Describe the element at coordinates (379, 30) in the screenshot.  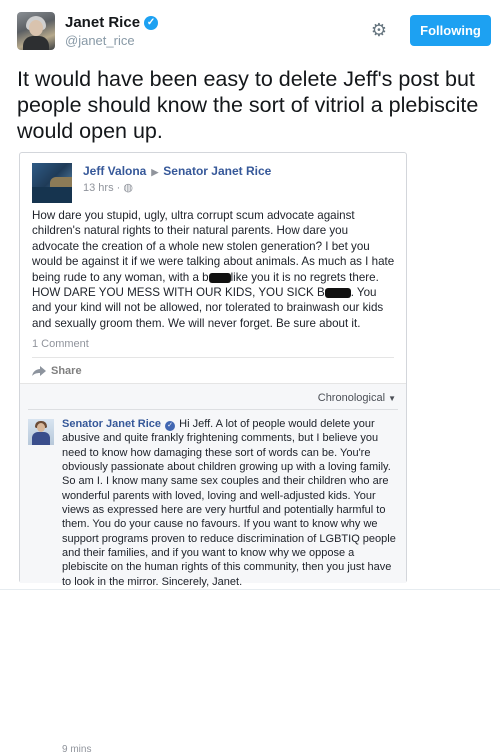
I see `gear-icon: ⚙` at that location.